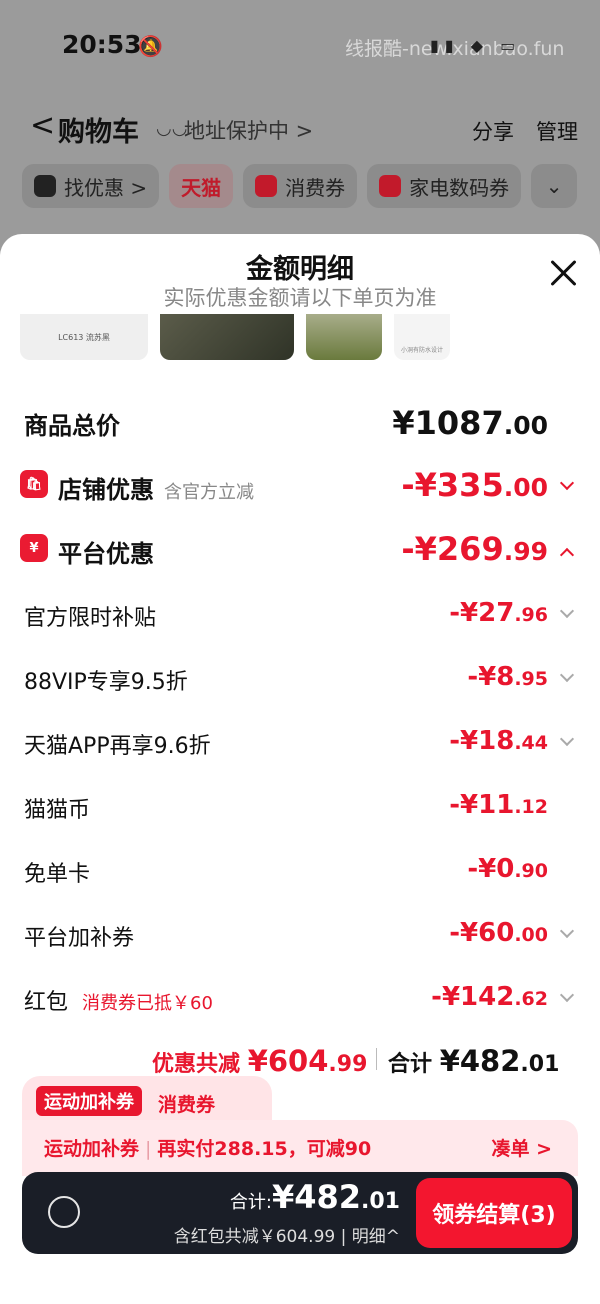 Image resolution: width=600 pixels, height=1304 pixels. Describe the element at coordinates (507, 677) in the screenshot. I see `discount-item-value: -¥8.95` at that location.